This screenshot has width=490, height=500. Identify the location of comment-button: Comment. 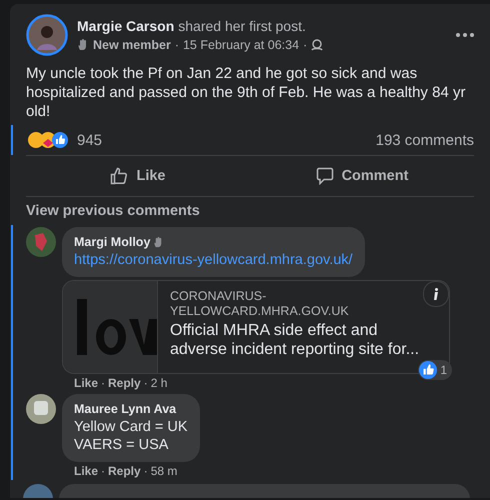
(362, 176).